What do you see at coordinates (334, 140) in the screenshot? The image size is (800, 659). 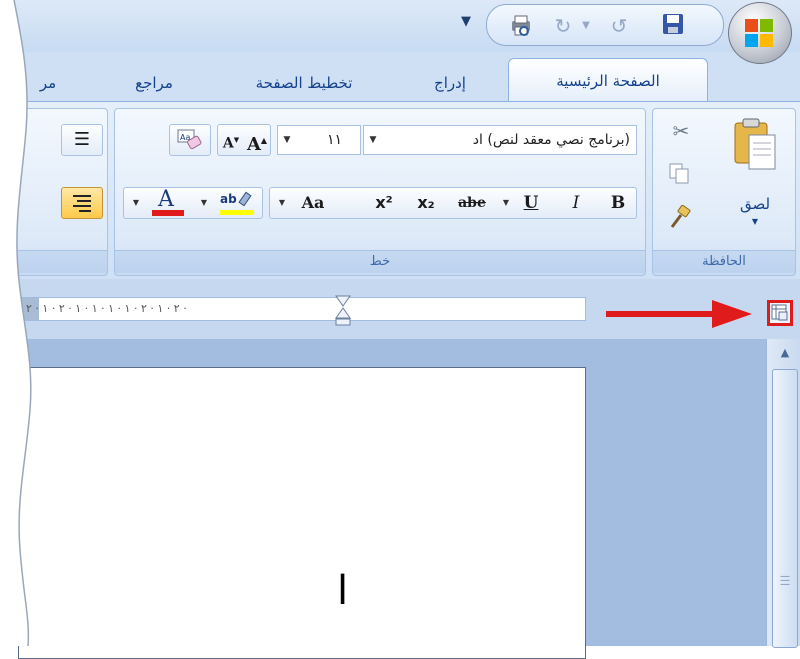 I see `font-size-value: ١١` at bounding box center [334, 140].